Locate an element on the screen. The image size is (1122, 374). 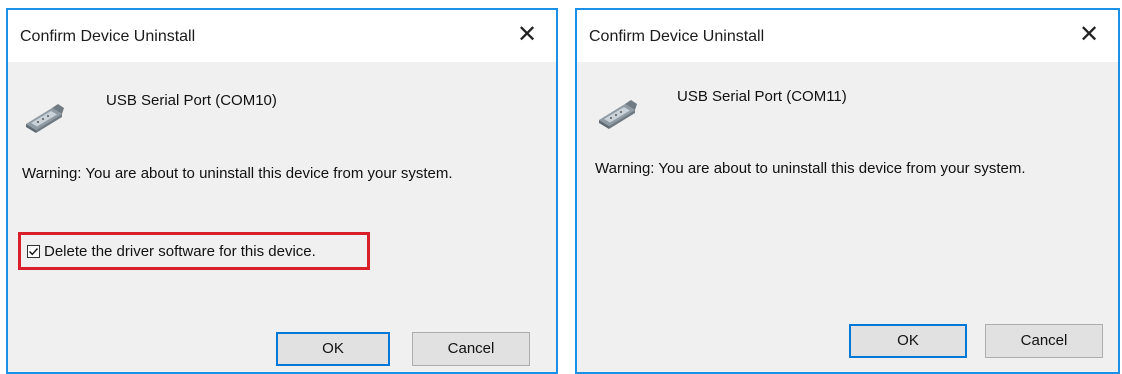
delete-driver-checkbox is located at coordinates (33, 251).